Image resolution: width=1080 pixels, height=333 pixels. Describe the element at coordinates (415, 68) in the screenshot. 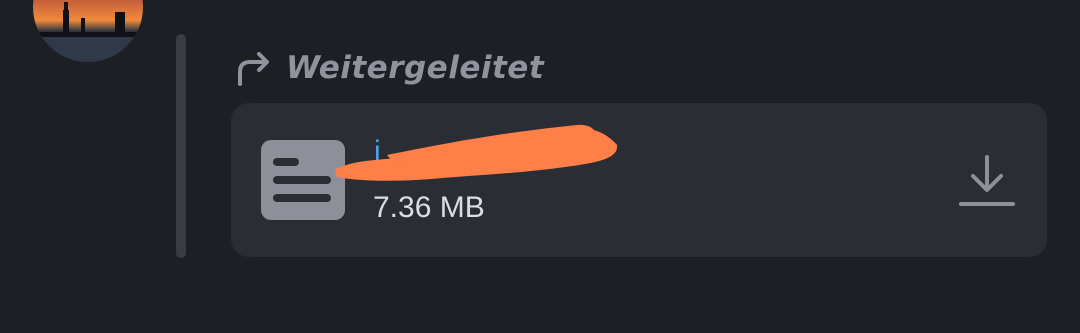

I see `forward-label: Weitergeleitet` at that location.